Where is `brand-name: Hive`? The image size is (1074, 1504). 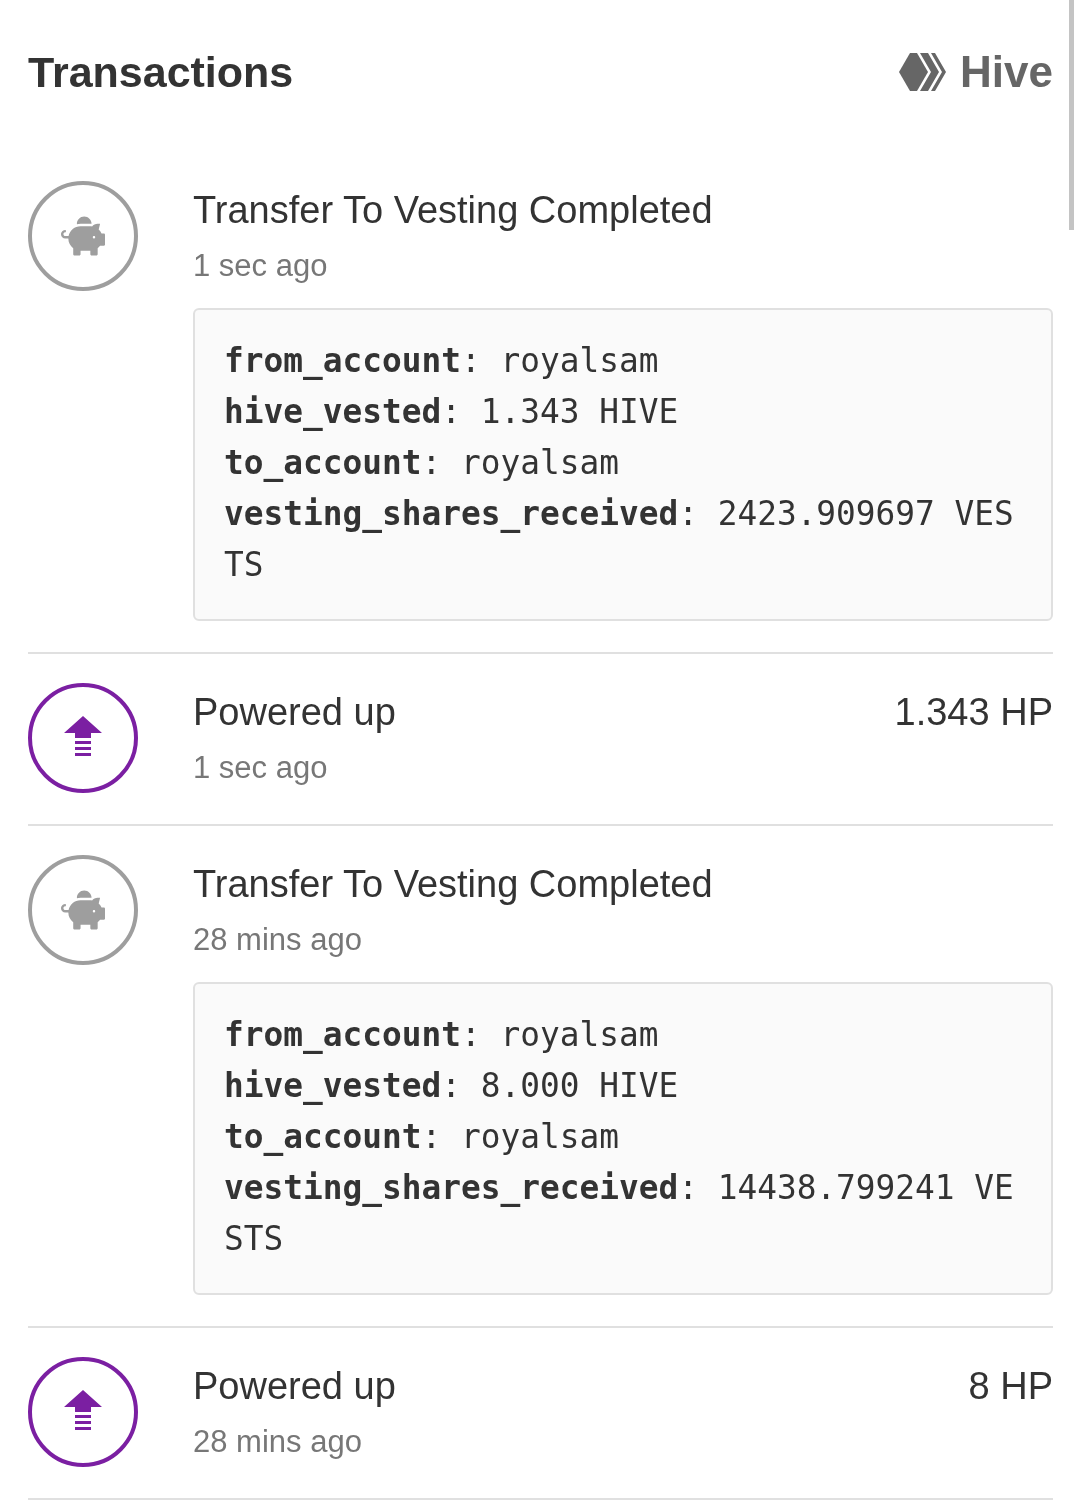
brand-name: Hive is located at coordinates (1006, 72).